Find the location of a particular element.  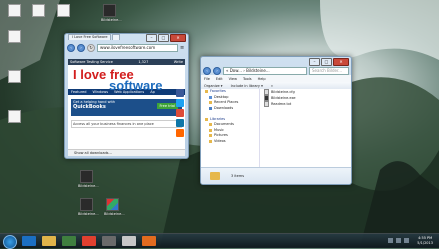

item-count: 3 items is located at coordinates (238, 176).